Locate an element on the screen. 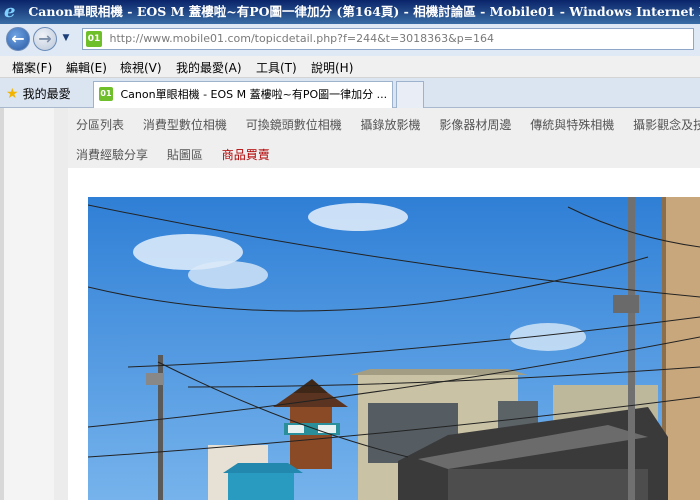  favorites-label: 我的最愛 is located at coordinates (46, 94).